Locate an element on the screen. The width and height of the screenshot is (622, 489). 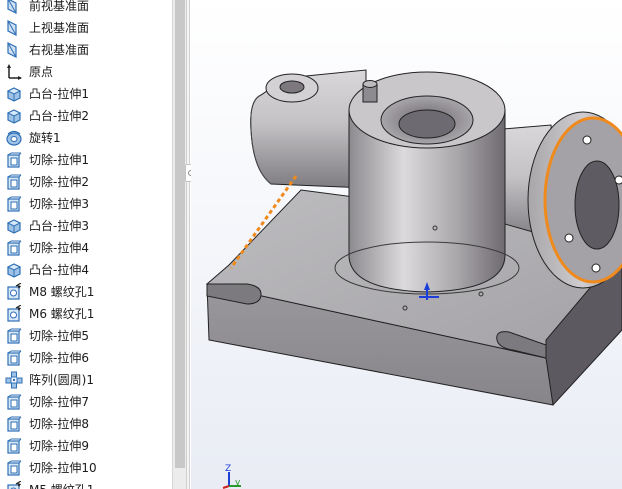
tree-item-凸台-拉伸3: 凸台-拉伸3 is located at coordinates (88, 226).